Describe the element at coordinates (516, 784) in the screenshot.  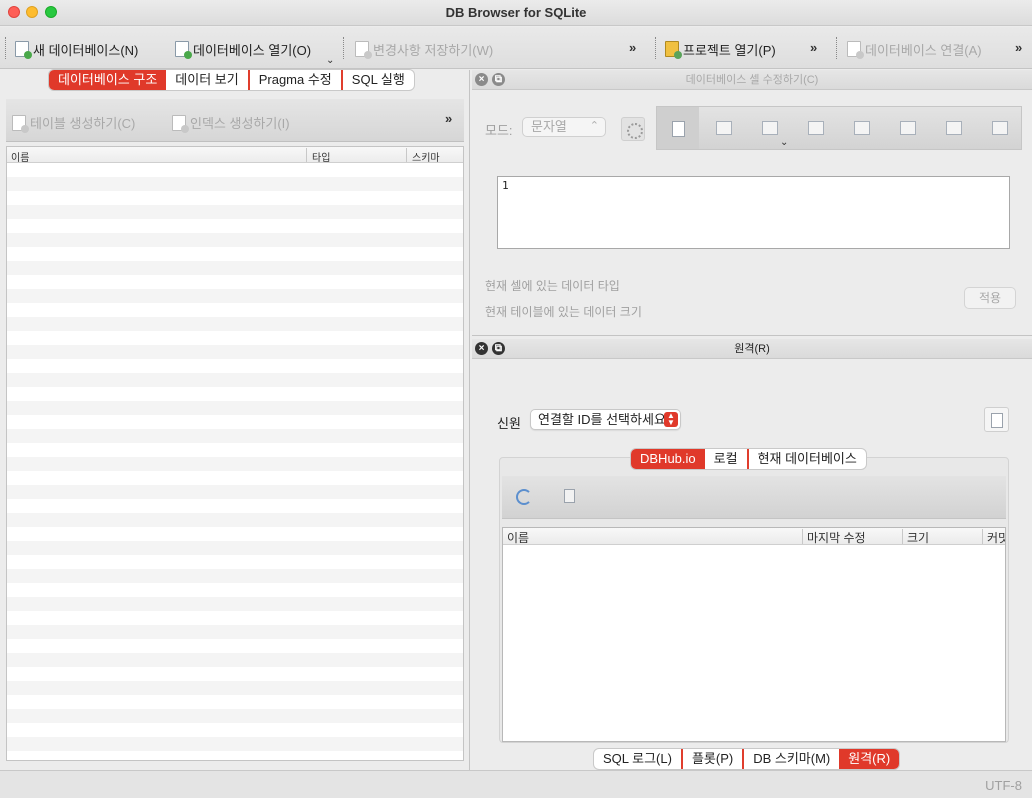
I see `status-bar: UTF-8` at that location.